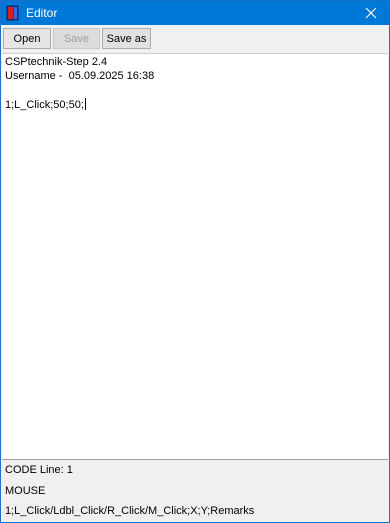  I want to click on close-button, so click(371, 13).